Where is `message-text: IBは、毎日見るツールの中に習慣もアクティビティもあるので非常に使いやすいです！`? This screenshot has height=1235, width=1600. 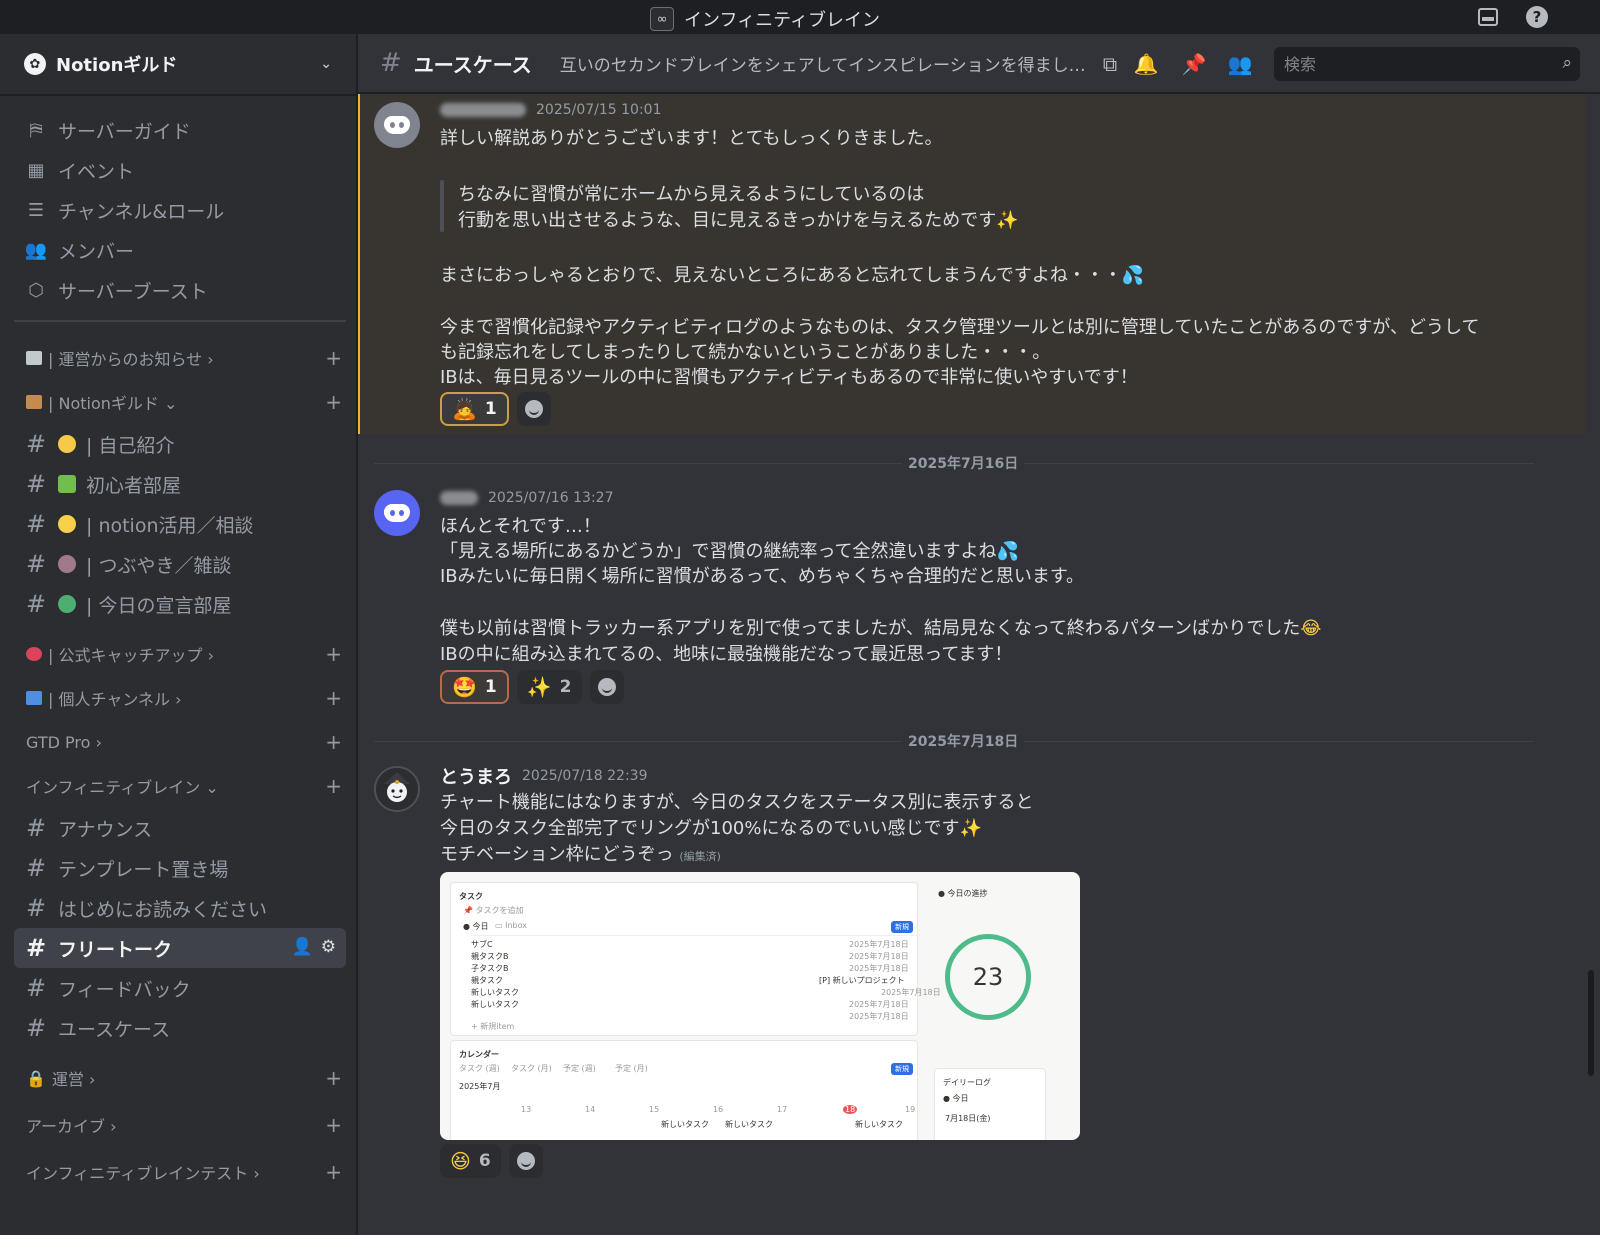
message-text: IBは、毎日見るツールの中に習慣もアクティビティもあるので非常に使いやすいです！ is located at coordinates (789, 377).